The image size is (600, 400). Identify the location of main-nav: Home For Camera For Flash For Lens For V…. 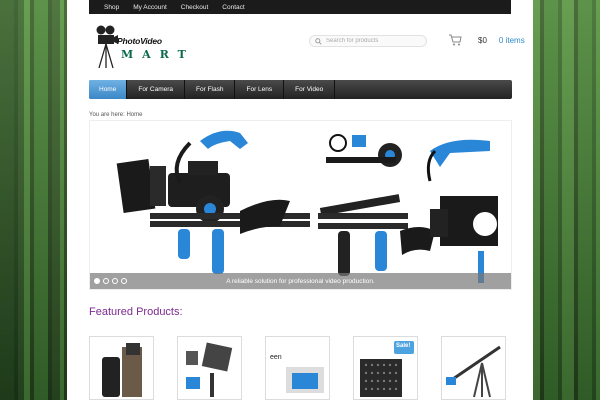
(300, 89).